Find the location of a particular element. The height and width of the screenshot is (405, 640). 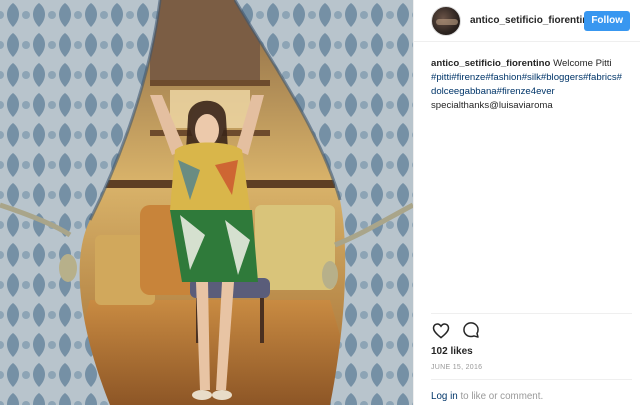

caption-thanks: specialthanks is located at coordinates (460, 105).